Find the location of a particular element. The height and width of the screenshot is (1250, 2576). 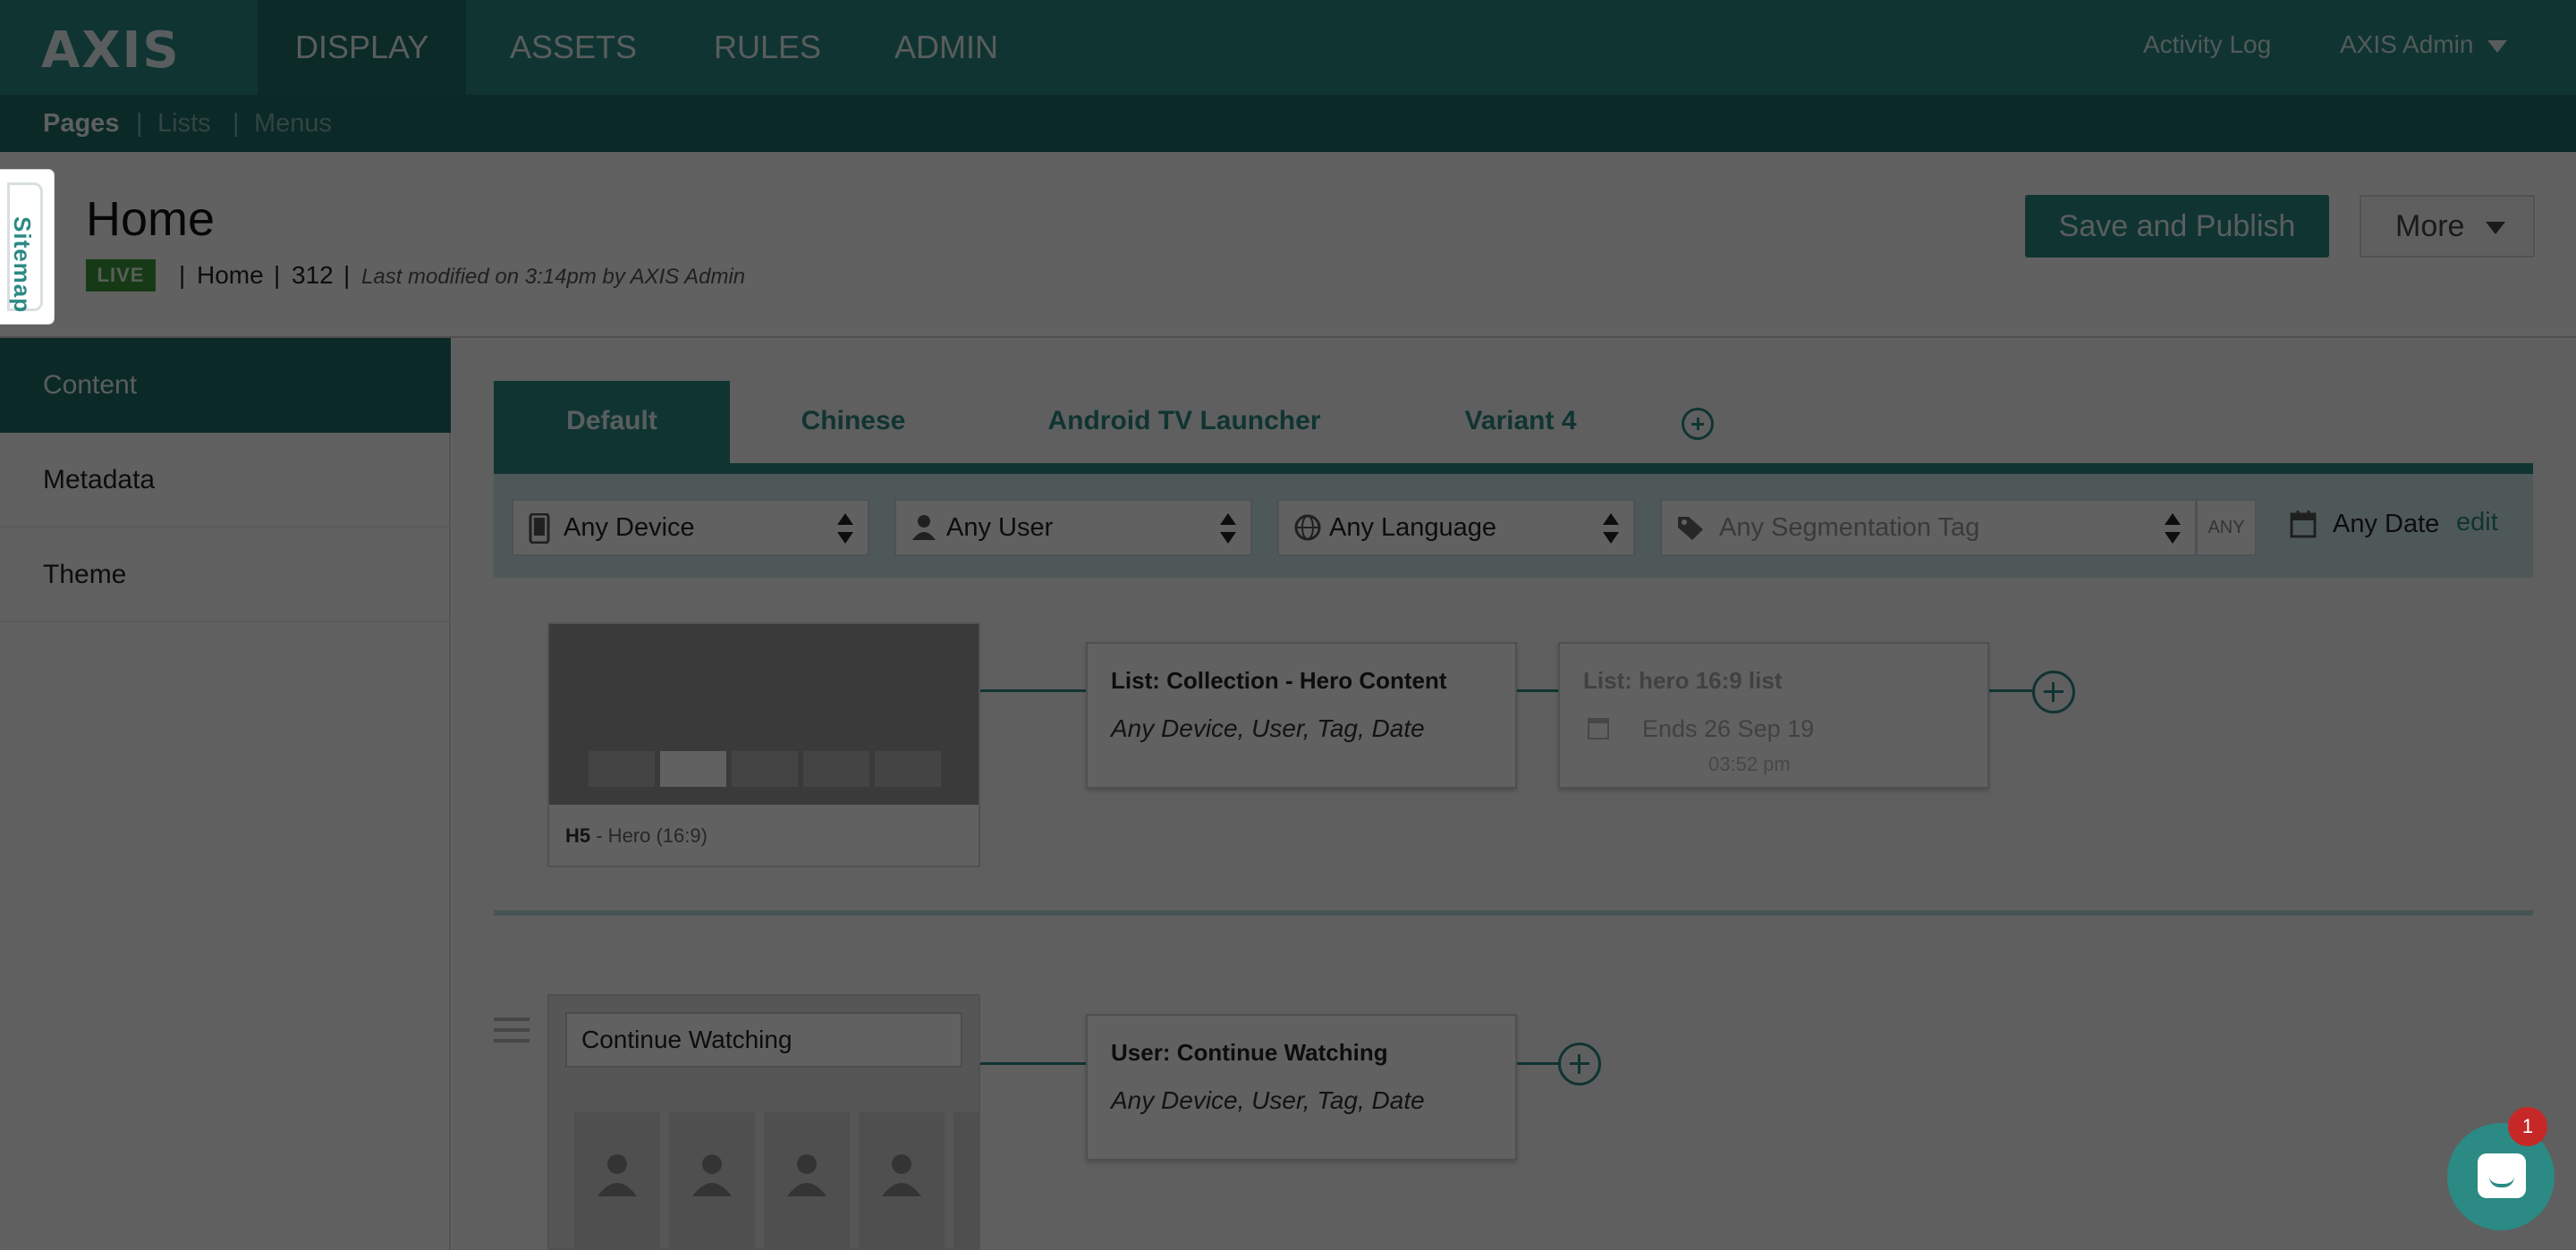

user-menu: AXIS Admin is located at coordinates (2424, 47).